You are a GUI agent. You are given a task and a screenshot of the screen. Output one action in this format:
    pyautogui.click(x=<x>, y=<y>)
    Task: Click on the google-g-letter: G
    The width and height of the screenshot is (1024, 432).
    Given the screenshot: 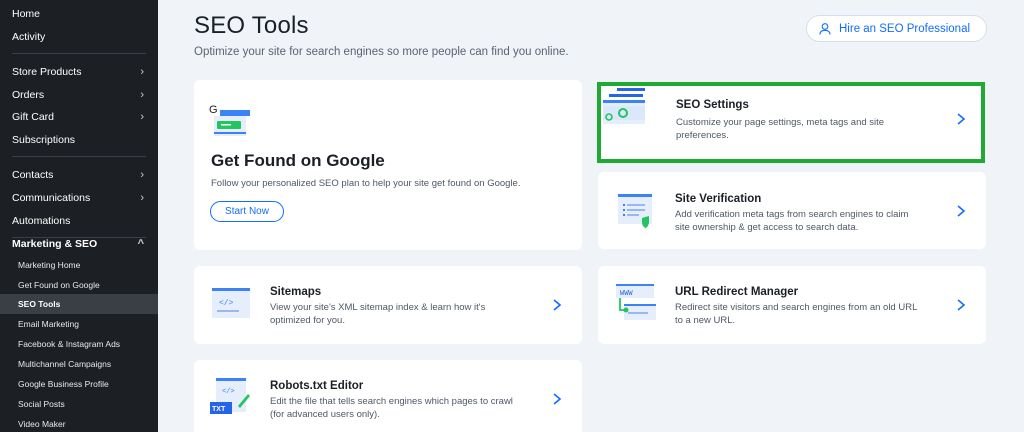 What is the action you would take?
    pyautogui.click(x=213, y=110)
    